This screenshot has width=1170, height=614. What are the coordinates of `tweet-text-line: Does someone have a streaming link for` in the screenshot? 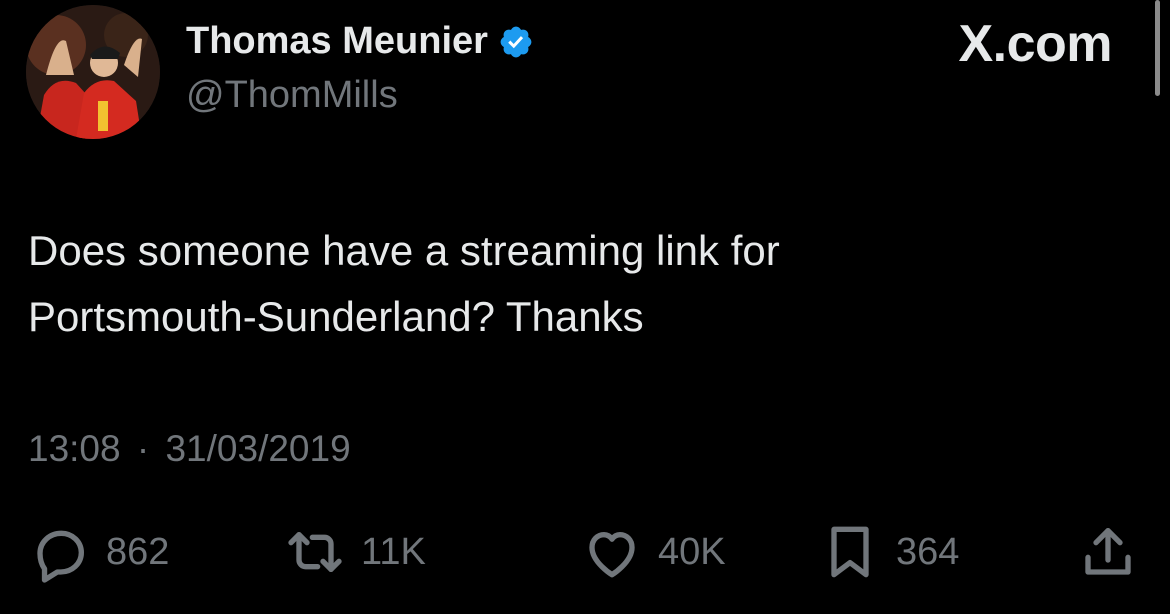 It's located at (404, 250).